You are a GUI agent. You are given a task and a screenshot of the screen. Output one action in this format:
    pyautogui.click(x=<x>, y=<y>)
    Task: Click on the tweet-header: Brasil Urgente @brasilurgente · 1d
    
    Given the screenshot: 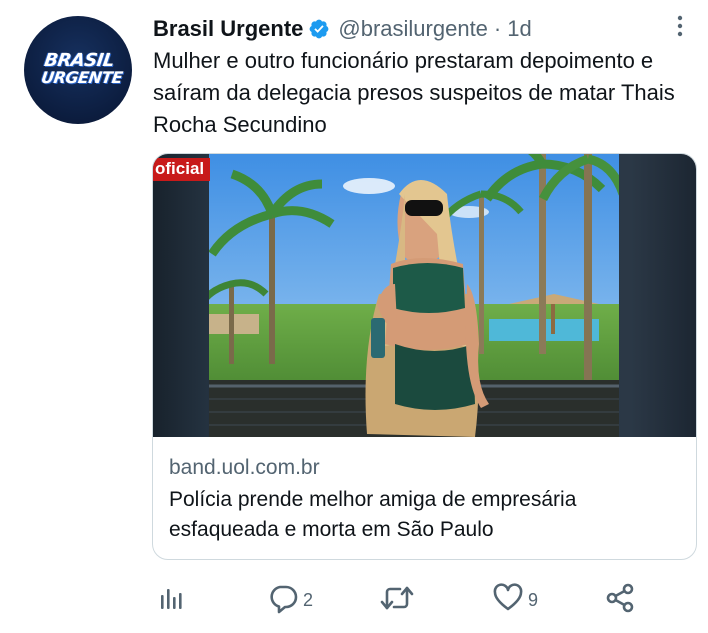 What is the action you would take?
    pyautogui.click(x=342, y=29)
    